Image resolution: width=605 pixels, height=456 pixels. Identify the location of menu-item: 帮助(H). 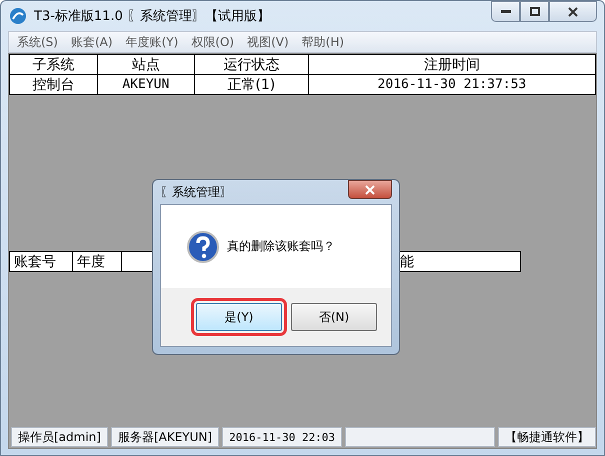
(324, 42).